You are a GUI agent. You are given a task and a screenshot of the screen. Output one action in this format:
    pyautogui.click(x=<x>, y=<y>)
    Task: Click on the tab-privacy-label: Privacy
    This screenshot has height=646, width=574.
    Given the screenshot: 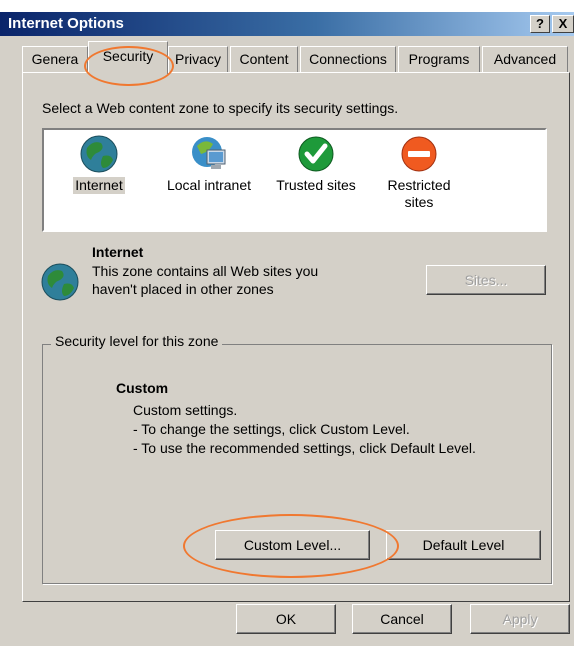 What is the action you would take?
    pyautogui.click(x=198, y=59)
    